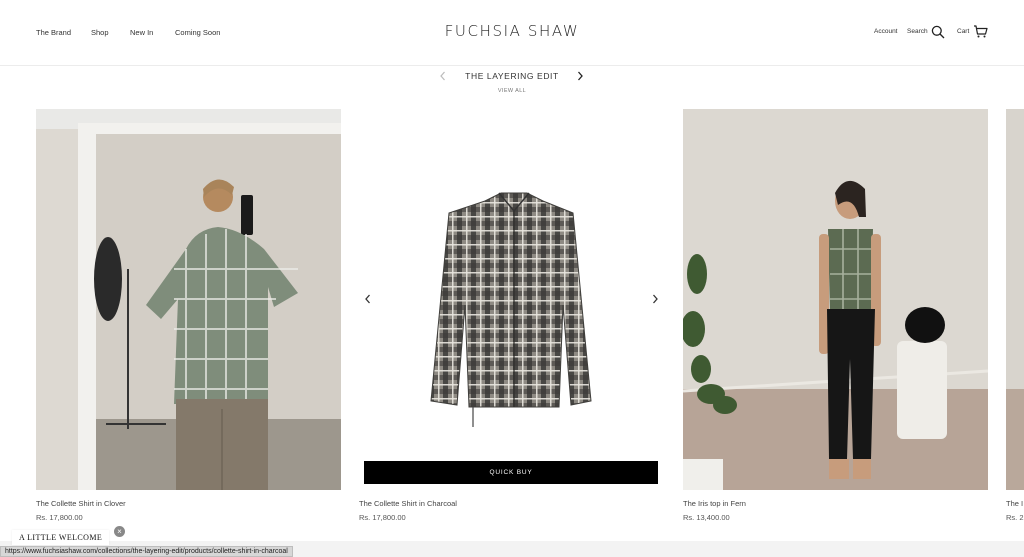  What do you see at coordinates (580, 76) in the screenshot?
I see `collection-next-arrow` at bounding box center [580, 76].